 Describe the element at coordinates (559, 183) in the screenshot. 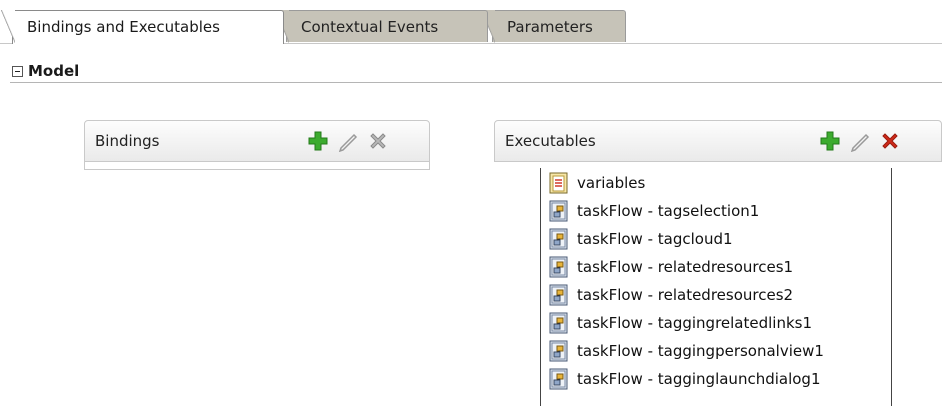

I see `variables-icon` at that location.